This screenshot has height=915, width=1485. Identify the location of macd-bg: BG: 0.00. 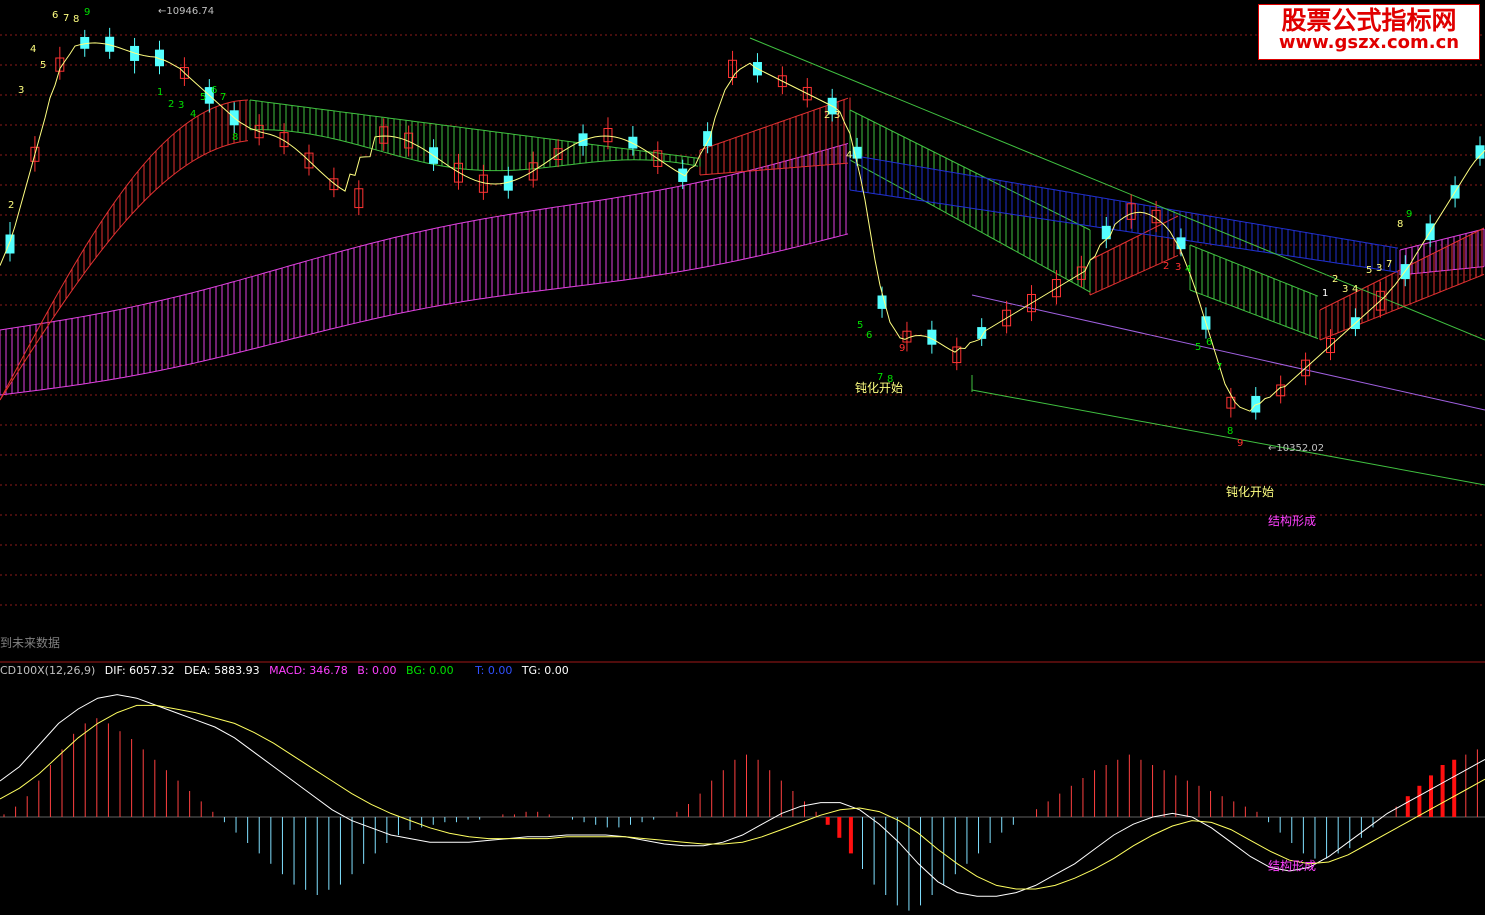
(430, 670).